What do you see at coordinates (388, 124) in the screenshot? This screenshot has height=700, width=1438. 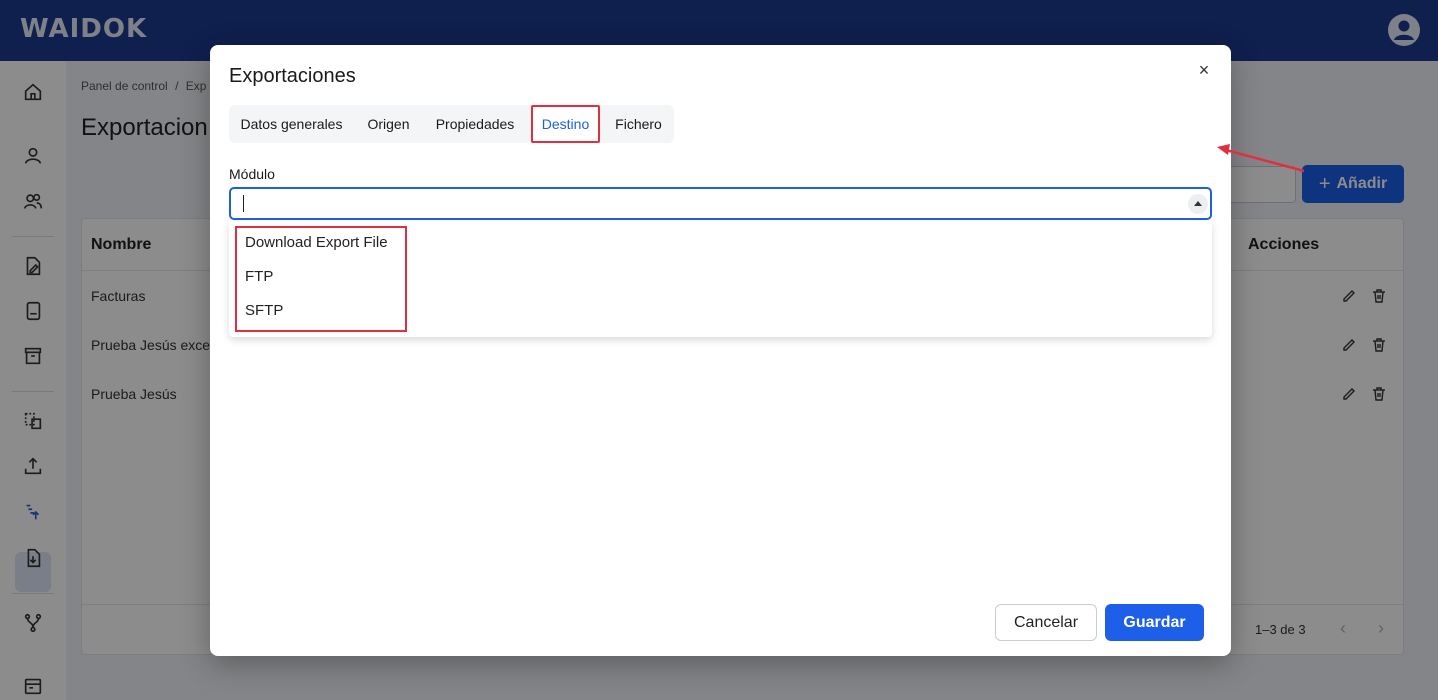 I see `tab-origen: Origen` at bounding box center [388, 124].